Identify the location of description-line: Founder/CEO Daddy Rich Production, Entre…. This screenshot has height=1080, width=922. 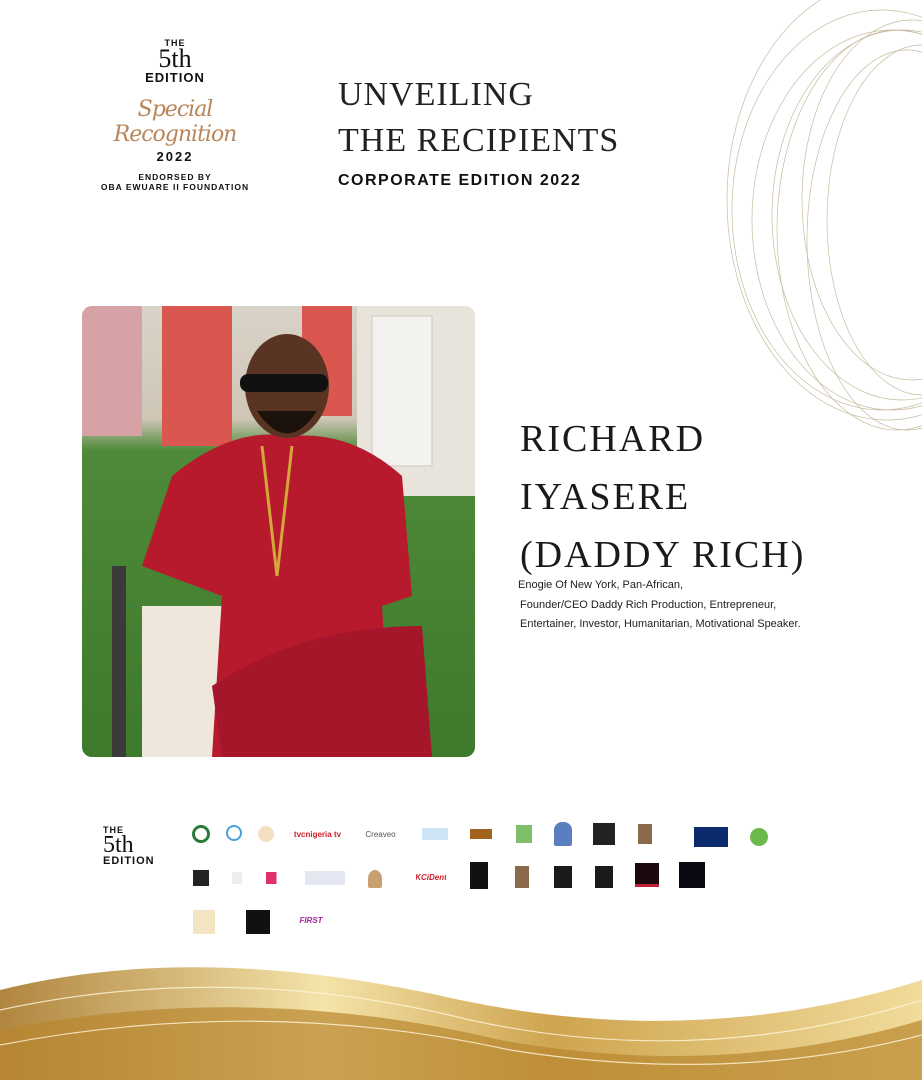
(648, 604).